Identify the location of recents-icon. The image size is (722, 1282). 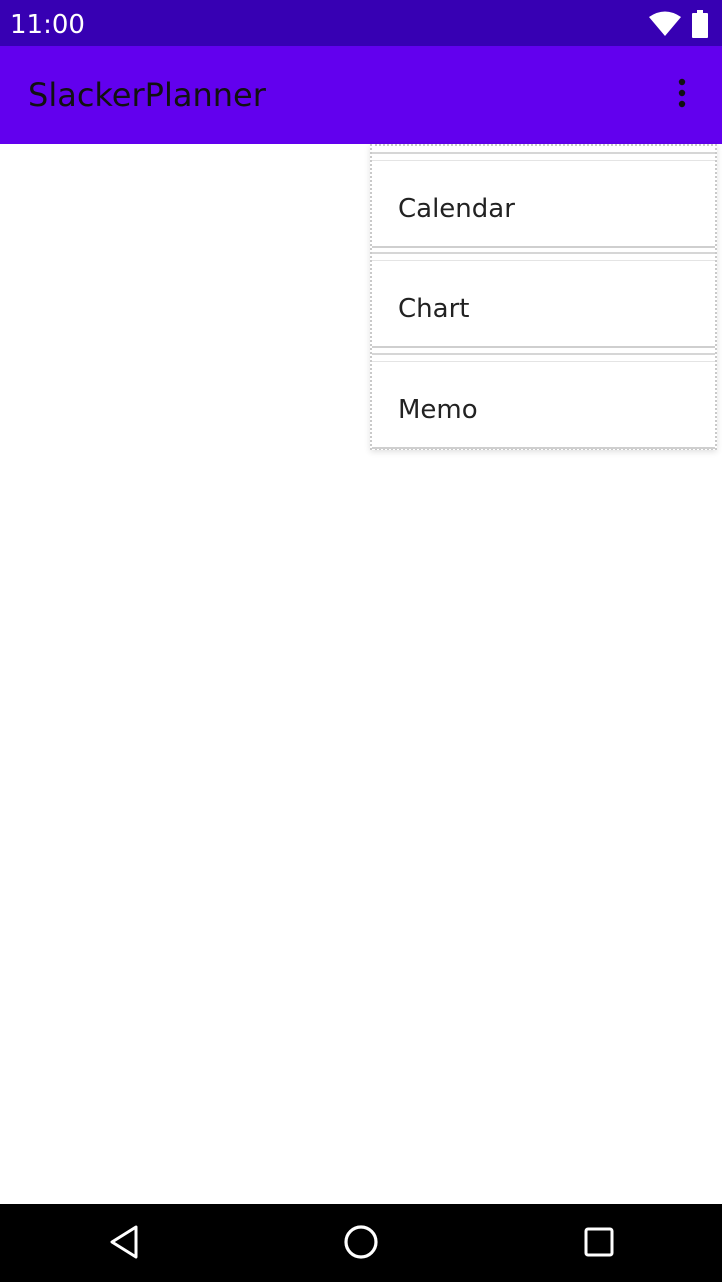
(599, 1244).